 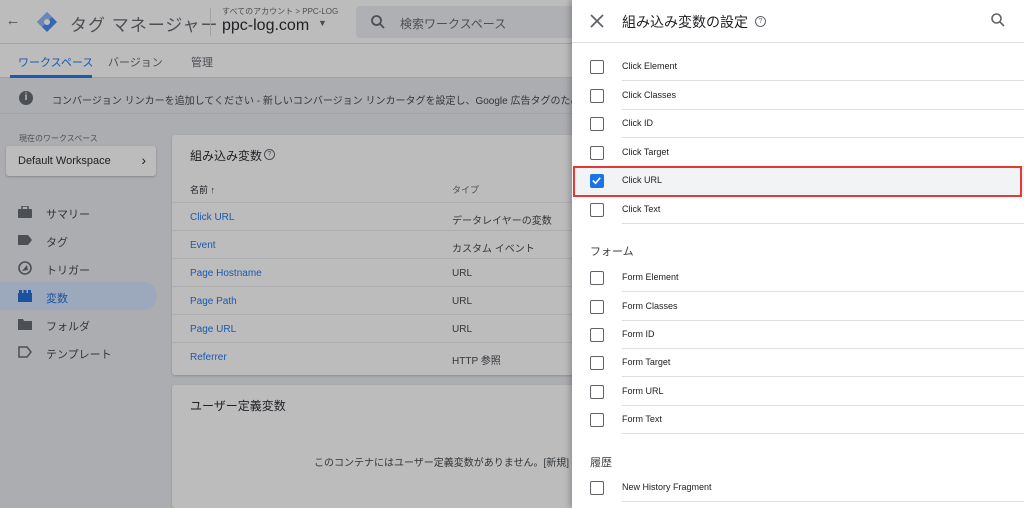 What do you see at coordinates (650, 277) in the screenshot?
I see `option-label: Form Element` at bounding box center [650, 277].